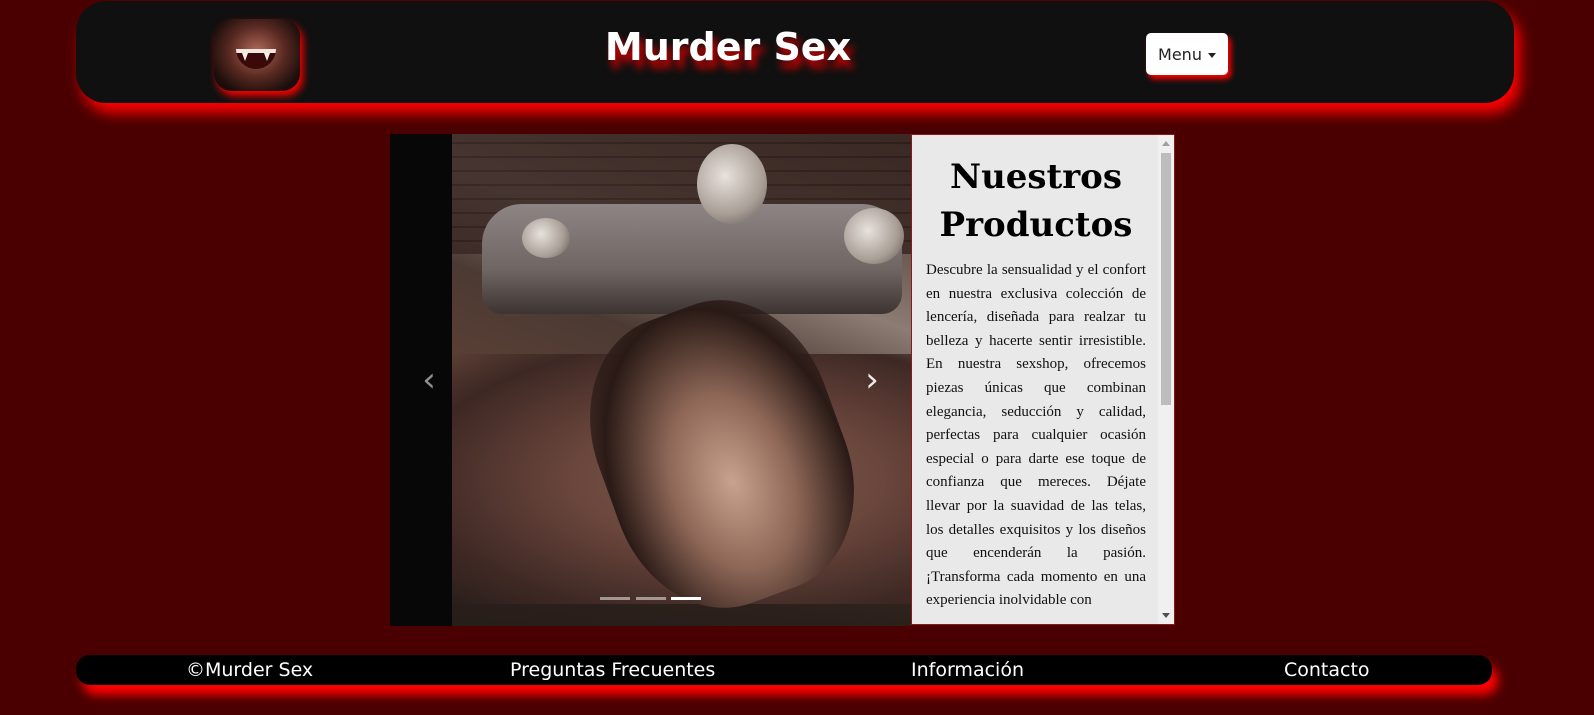 Image resolution: width=1594 pixels, height=715 pixels. I want to click on chevron-left-icon: ‹, so click(429, 380).